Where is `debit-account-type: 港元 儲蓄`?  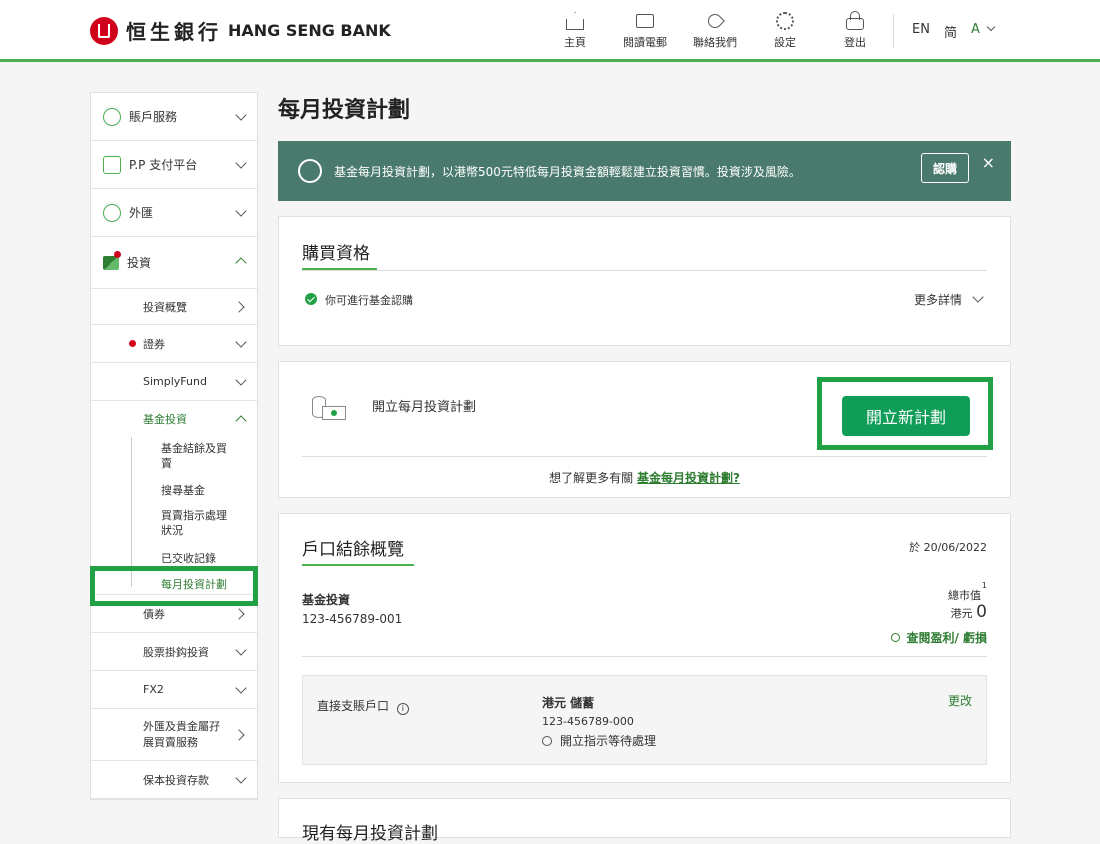 debit-account-type: 港元 儲蓄 is located at coordinates (568, 703).